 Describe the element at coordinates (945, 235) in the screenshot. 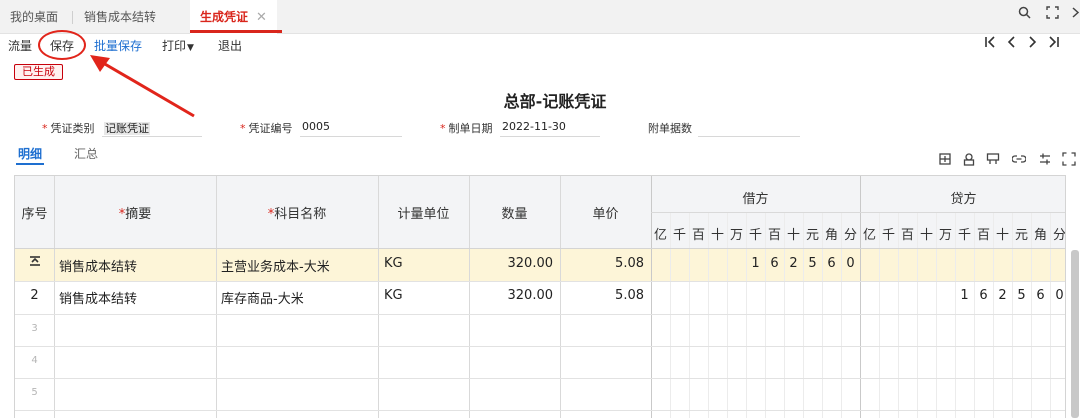

I see `credit-digit-header: 万` at that location.